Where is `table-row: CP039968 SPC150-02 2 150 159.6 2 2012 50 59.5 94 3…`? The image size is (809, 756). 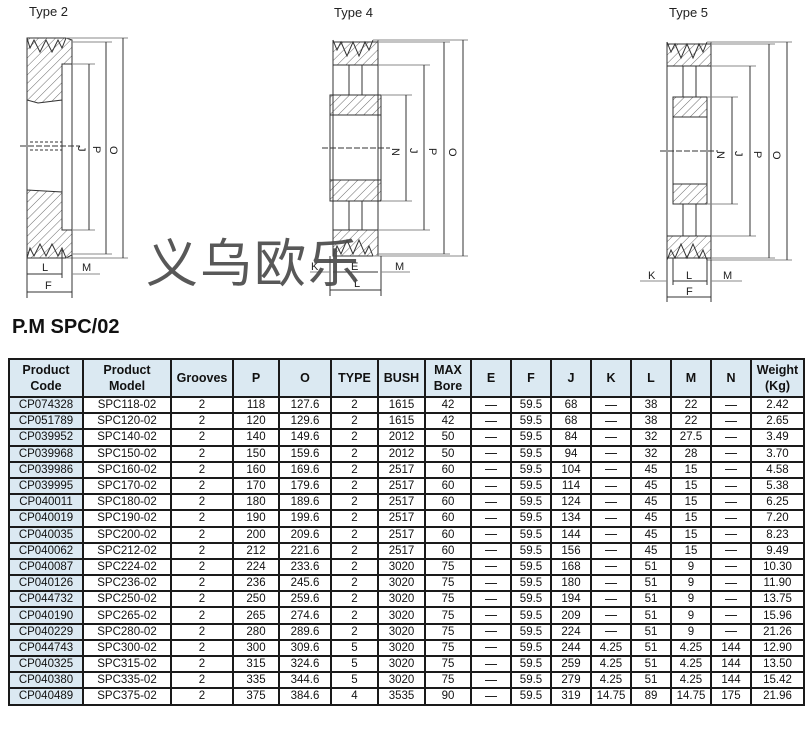
table-row: CP039968 SPC150-02 2 150 159.6 2 2012 50 59.5 94 3… is located at coordinates (406, 453).